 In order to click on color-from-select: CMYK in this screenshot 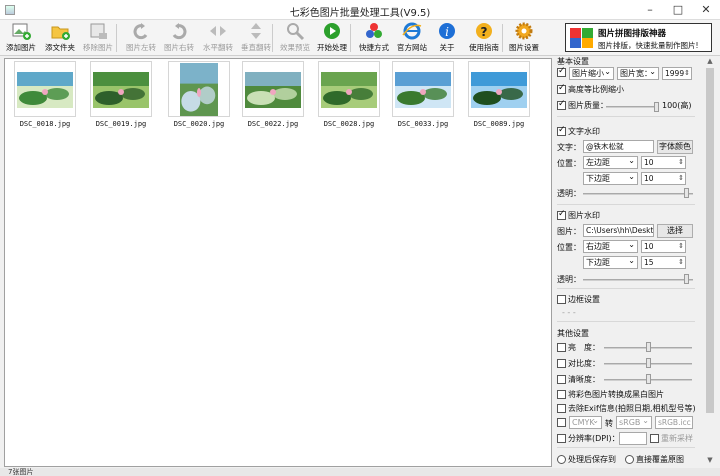, I will do `click(585, 422)`.